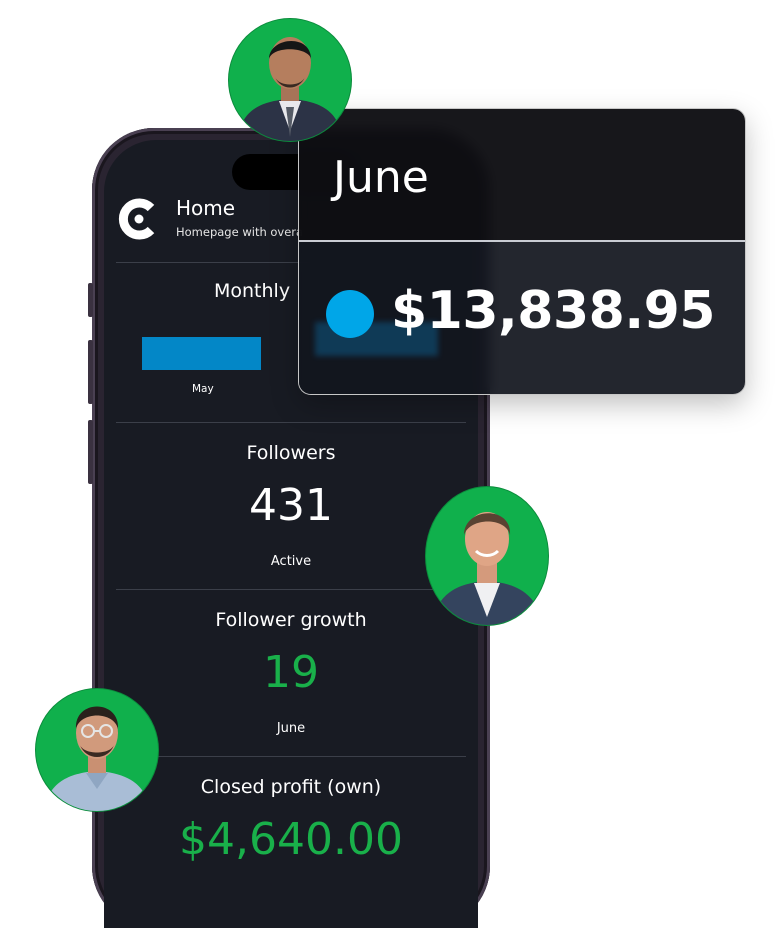 This screenshot has height=928, width=775. What do you see at coordinates (203, 389) in the screenshot?
I see `chart-bar-label-may: May` at bounding box center [203, 389].